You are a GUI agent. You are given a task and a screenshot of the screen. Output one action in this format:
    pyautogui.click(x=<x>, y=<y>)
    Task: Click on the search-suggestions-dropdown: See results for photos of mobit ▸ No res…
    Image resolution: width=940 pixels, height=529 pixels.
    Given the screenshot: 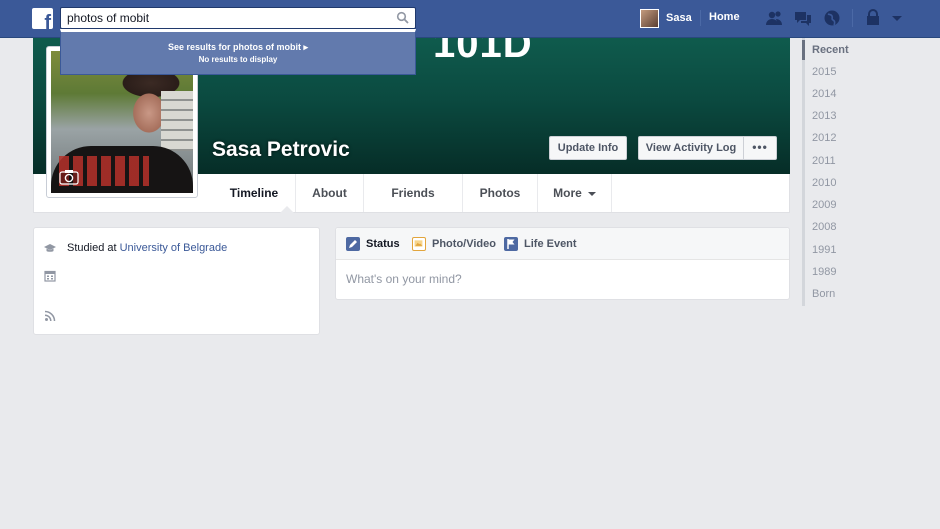 What is the action you would take?
    pyautogui.click(x=238, y=52)
    